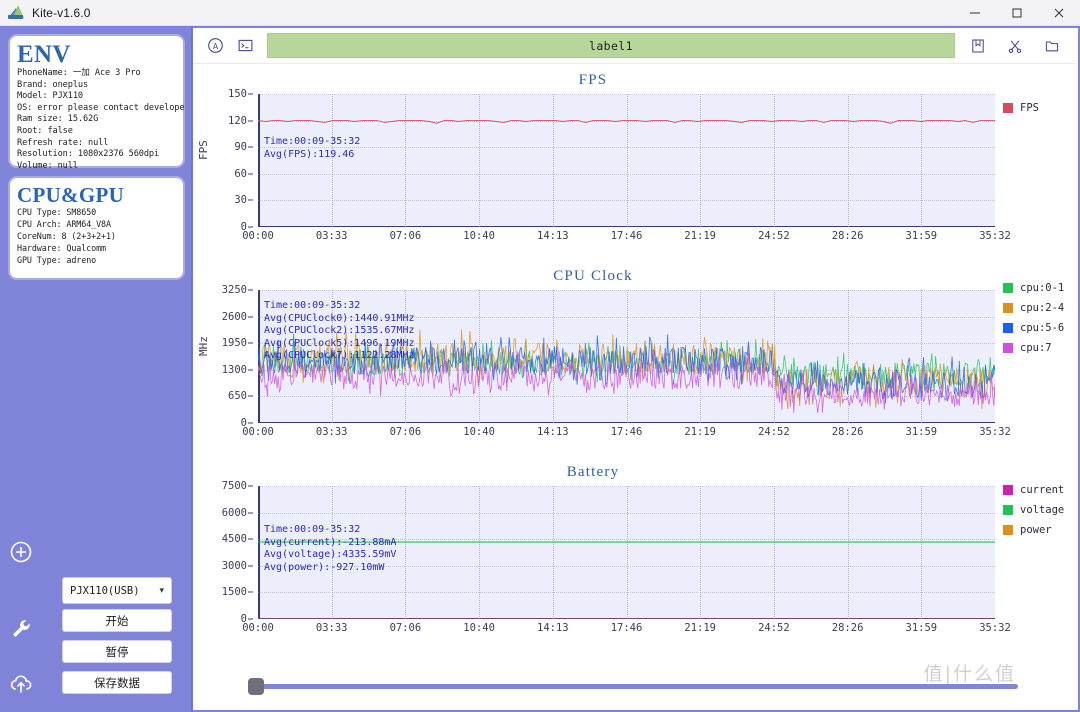 The width and height of the screenshot is (1080, 712). Describe the element at coordinates (21, 629) in the screenshot. I see `wrench-icon` at that location.